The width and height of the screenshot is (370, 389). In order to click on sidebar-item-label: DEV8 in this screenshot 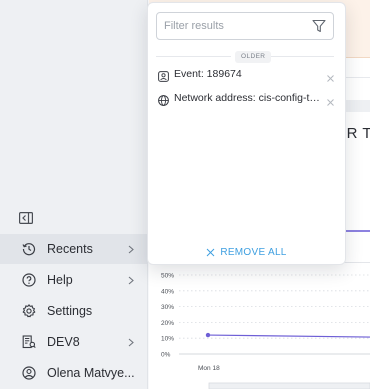, I will do `click(63, 342)`.